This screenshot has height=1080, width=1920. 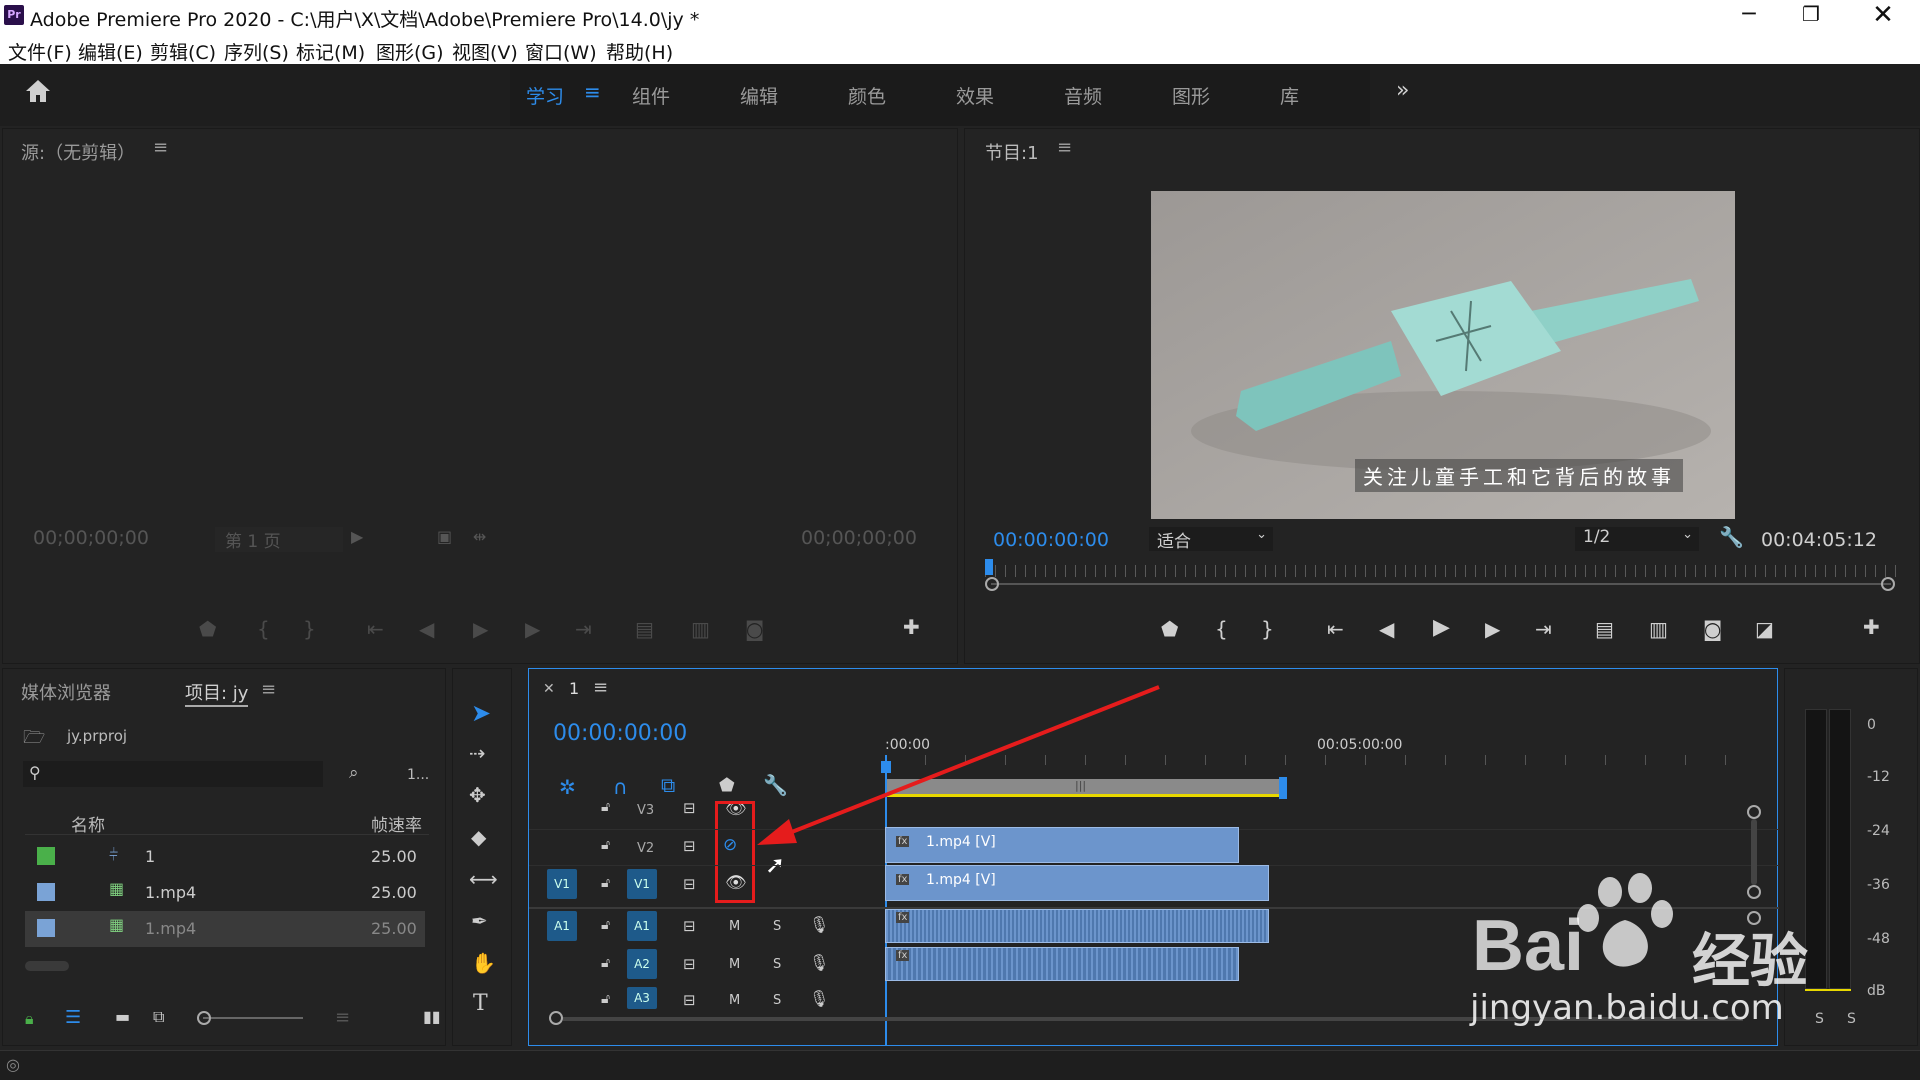 What do you see at coordinates (1883, 15) in the screenshot?
I see `close-icon: ✕` at bounding box center [1883, 15].